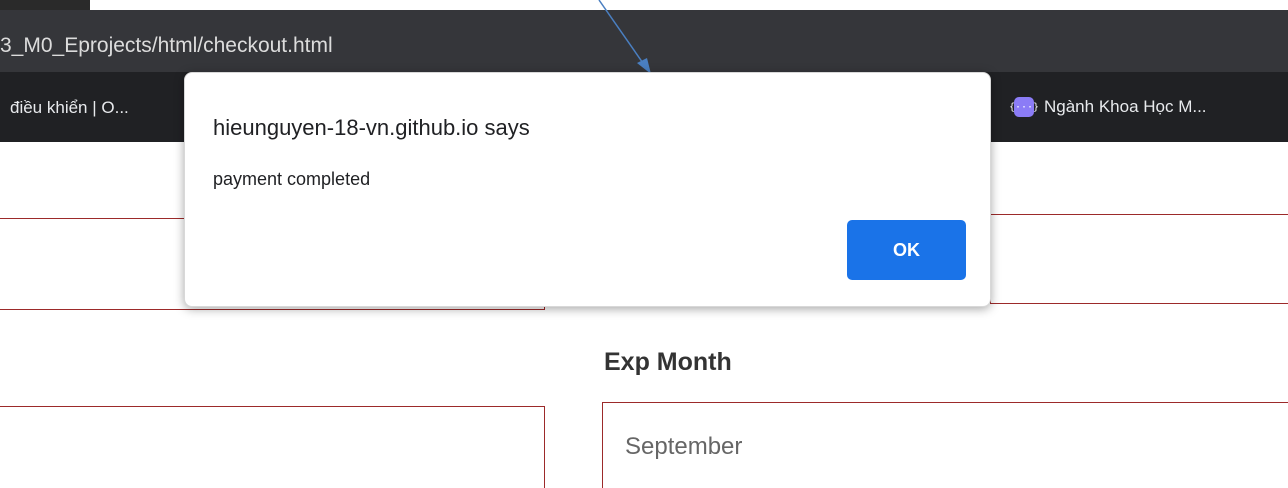 Image resolution: width=1288 pixels, height=488 pixels. Describe the element at coordinates (684, 446) in the screenshot. I see `exp-month-value: September` at that location.